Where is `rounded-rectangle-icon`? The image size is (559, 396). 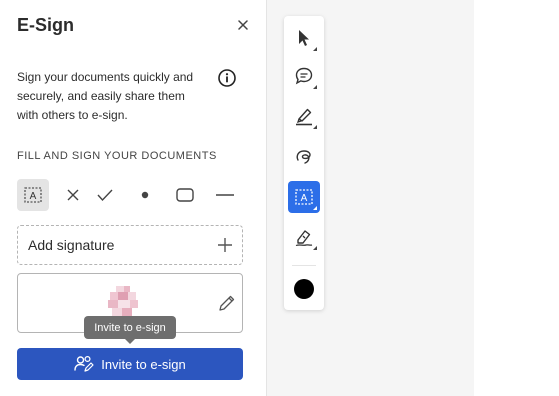 rounded-rectangle-icon is located at coordinates (185, 195).